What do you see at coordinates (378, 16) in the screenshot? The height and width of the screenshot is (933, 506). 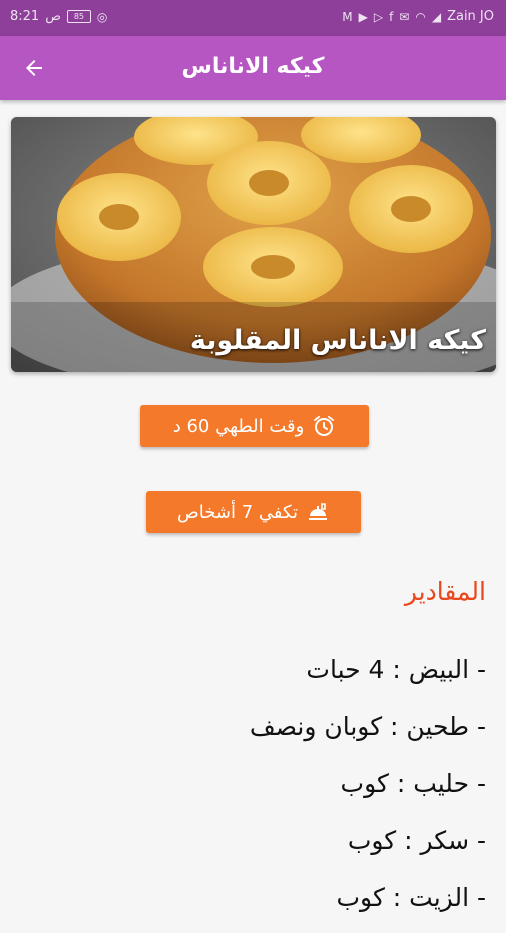 I see `play-icon: ▷` at bounding box center [378, 16].